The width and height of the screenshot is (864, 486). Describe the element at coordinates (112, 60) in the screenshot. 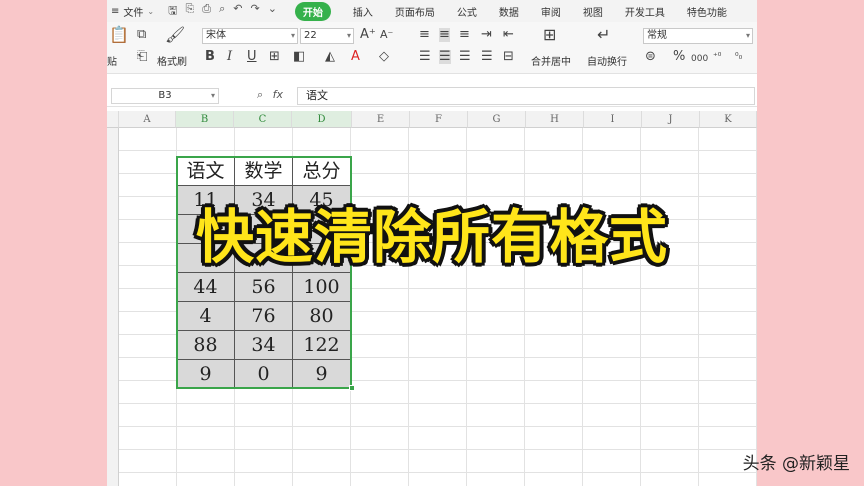

I see `paste-label: 贴` at that location.